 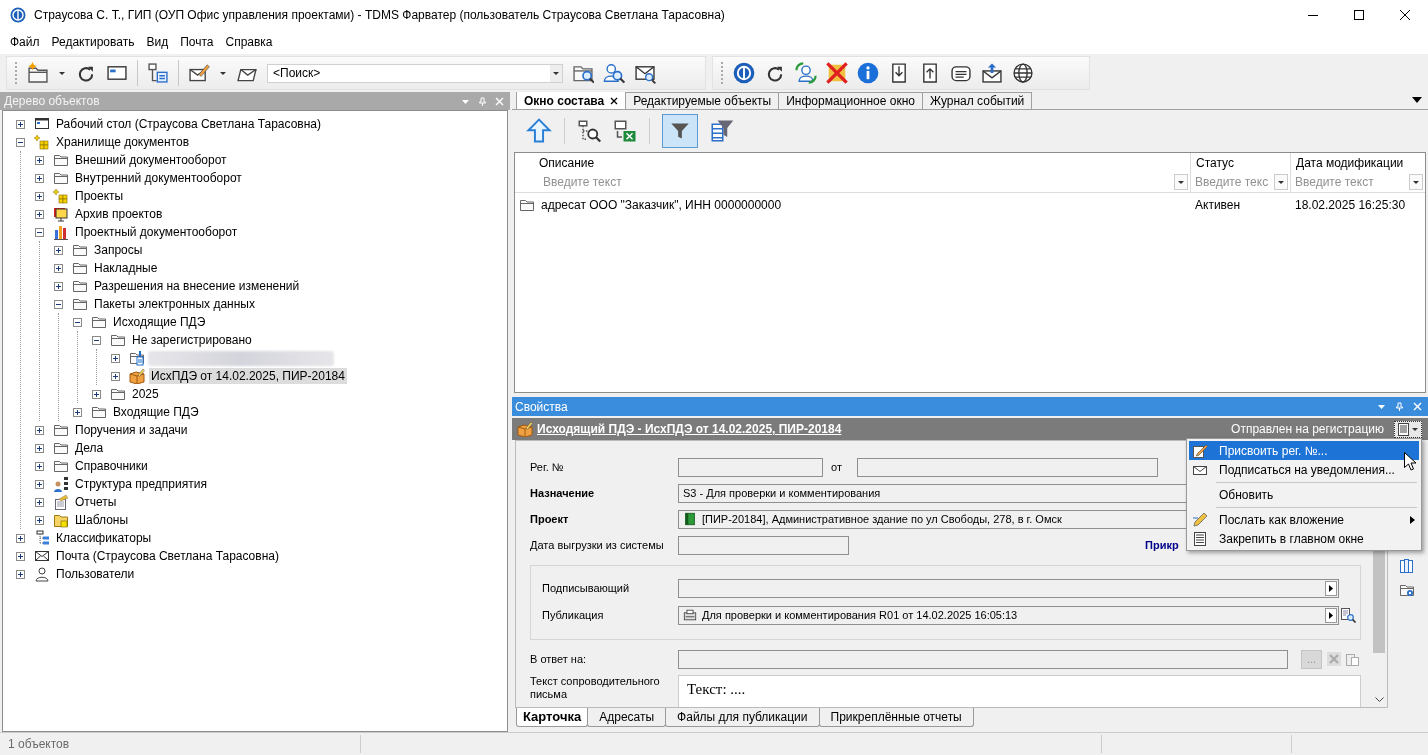 I want to click on maximize-icon, so click(x=1359, y=15).